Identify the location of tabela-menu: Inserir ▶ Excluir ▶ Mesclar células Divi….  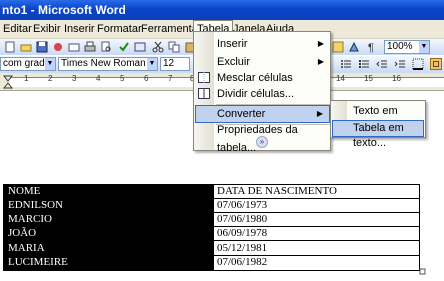
(262, 92).